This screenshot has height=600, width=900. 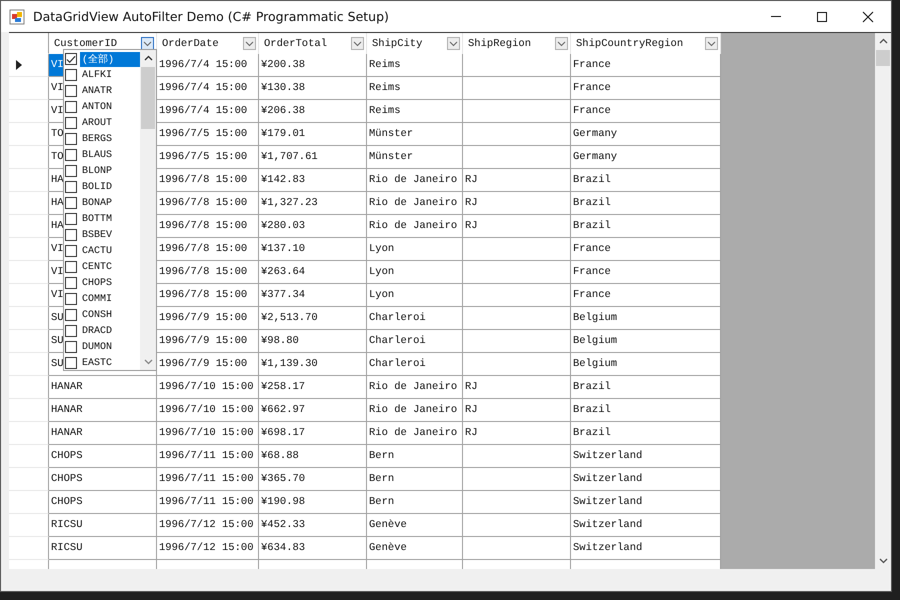 What do you see at coordinates (313, 111) in the screenshot?
I see `table-cell: ¥206.38` at bounding box center [313, 111].